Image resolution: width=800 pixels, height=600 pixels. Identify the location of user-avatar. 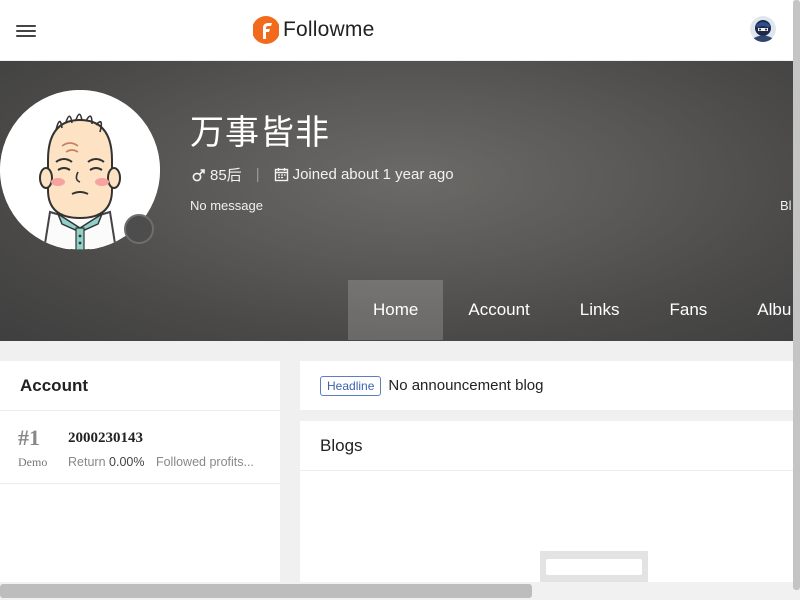
(763, 29).